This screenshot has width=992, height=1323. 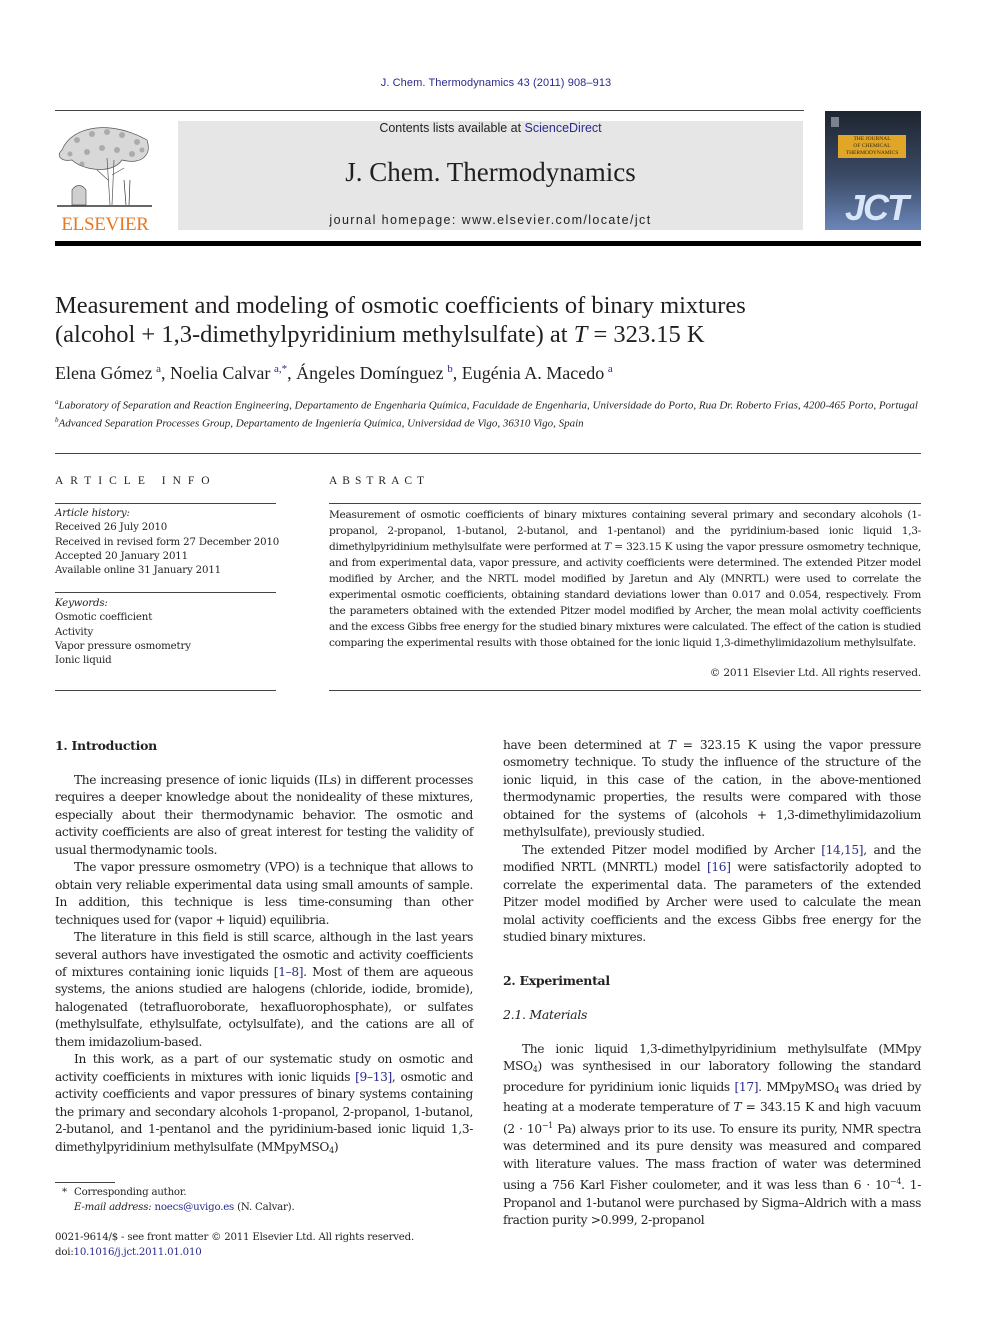 I want to click on history-item: Available online 31 January 2011, so click(x=138, y=571).